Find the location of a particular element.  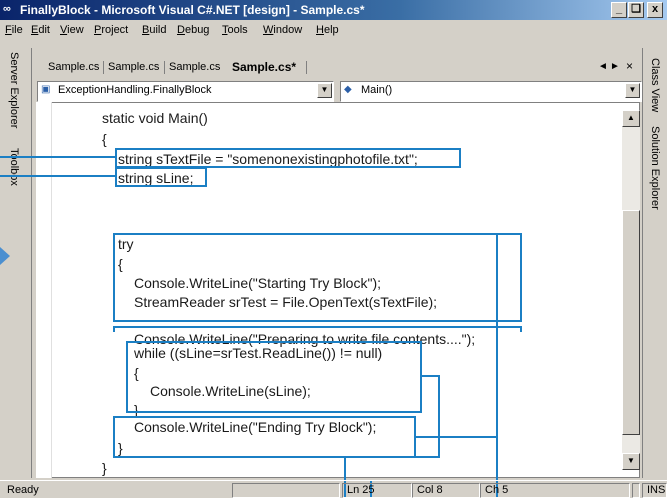

right-tool-strip: Class View Solution Explorer is located at coordinates (654, 263).